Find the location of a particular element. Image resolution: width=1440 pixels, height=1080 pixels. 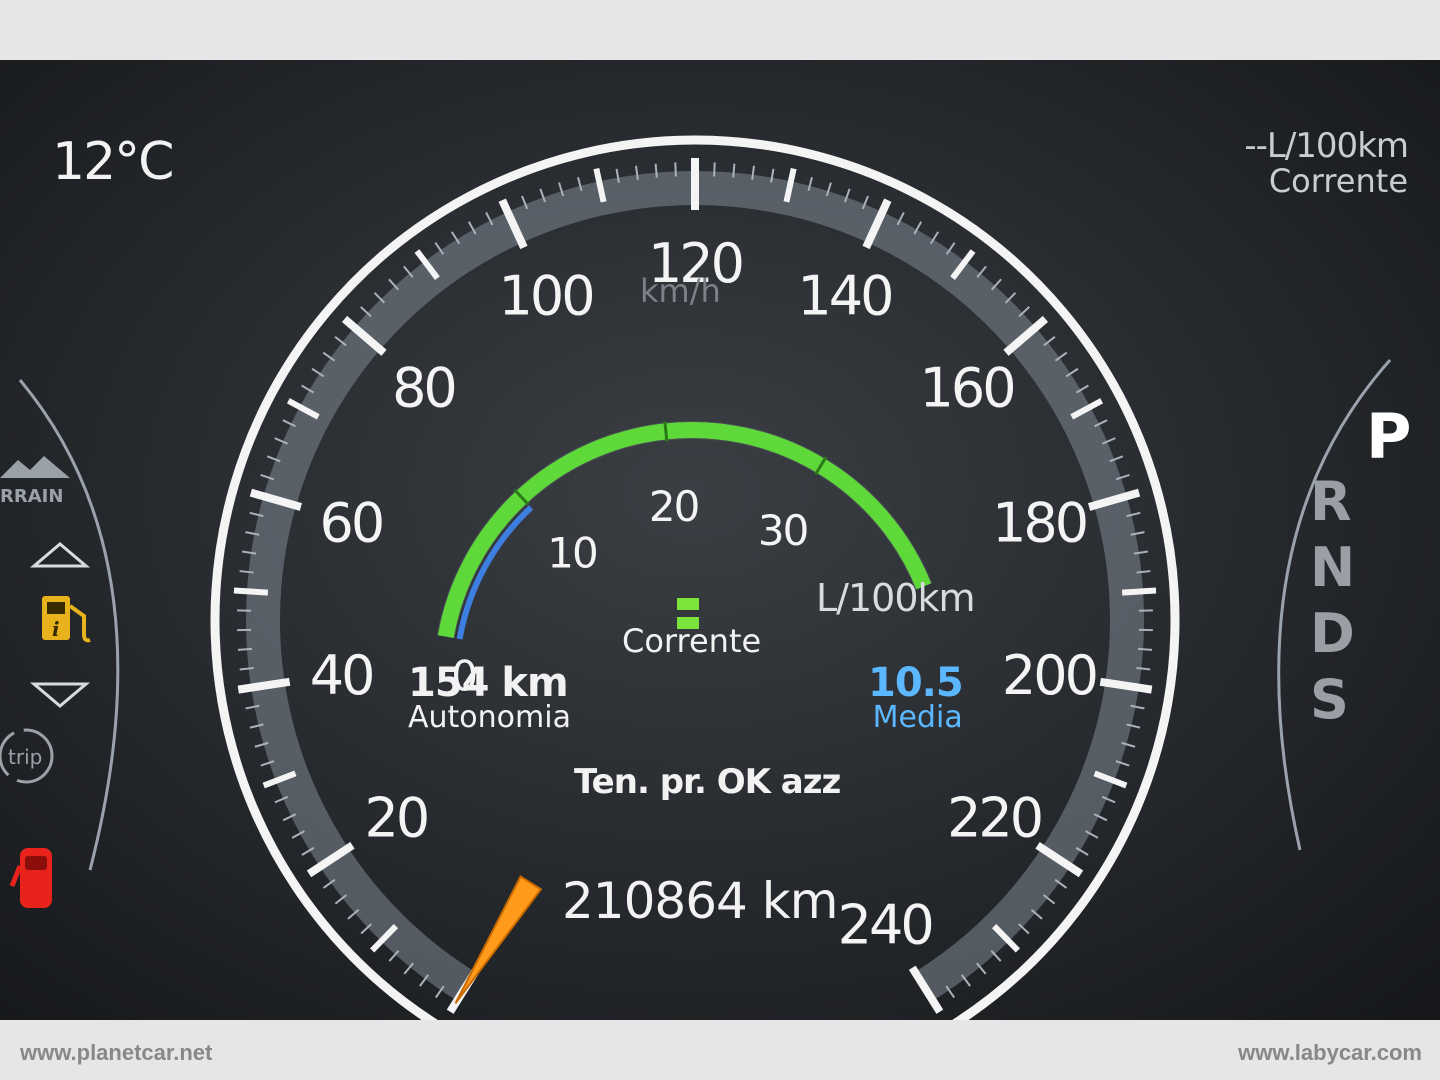

speed-tick-label: 160 is located at coordinates (967, 388).